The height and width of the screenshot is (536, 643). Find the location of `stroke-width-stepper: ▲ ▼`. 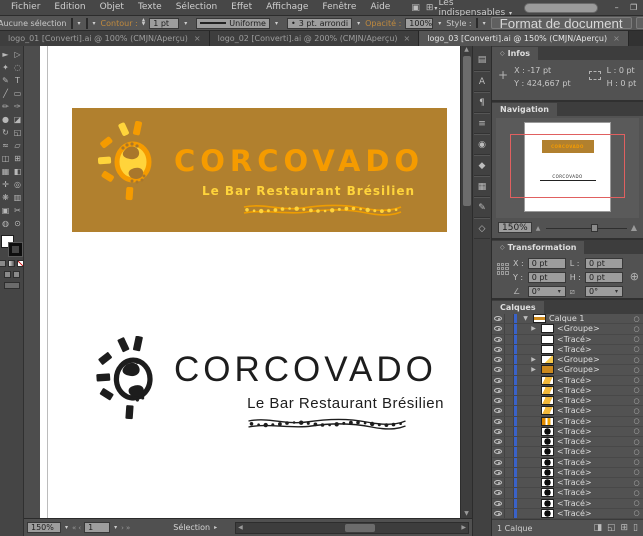

stroke-width-stepper: ▲ ▼ is located at coordinates (143, 22).